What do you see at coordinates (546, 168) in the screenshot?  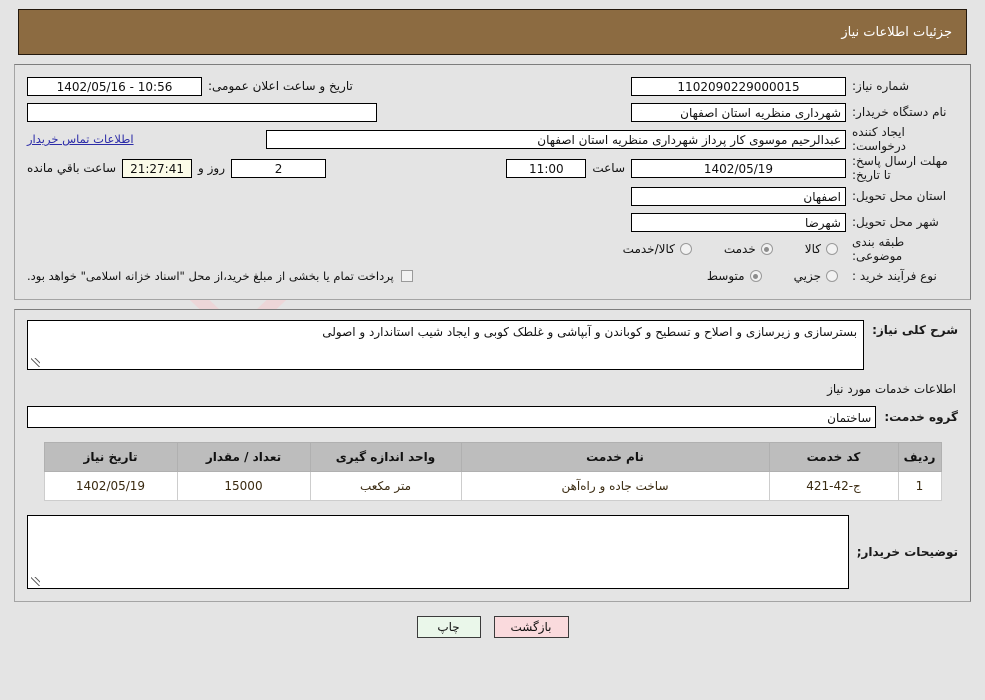 I see `deadline-time-field: 11:00` at bounding box center [546, 168].